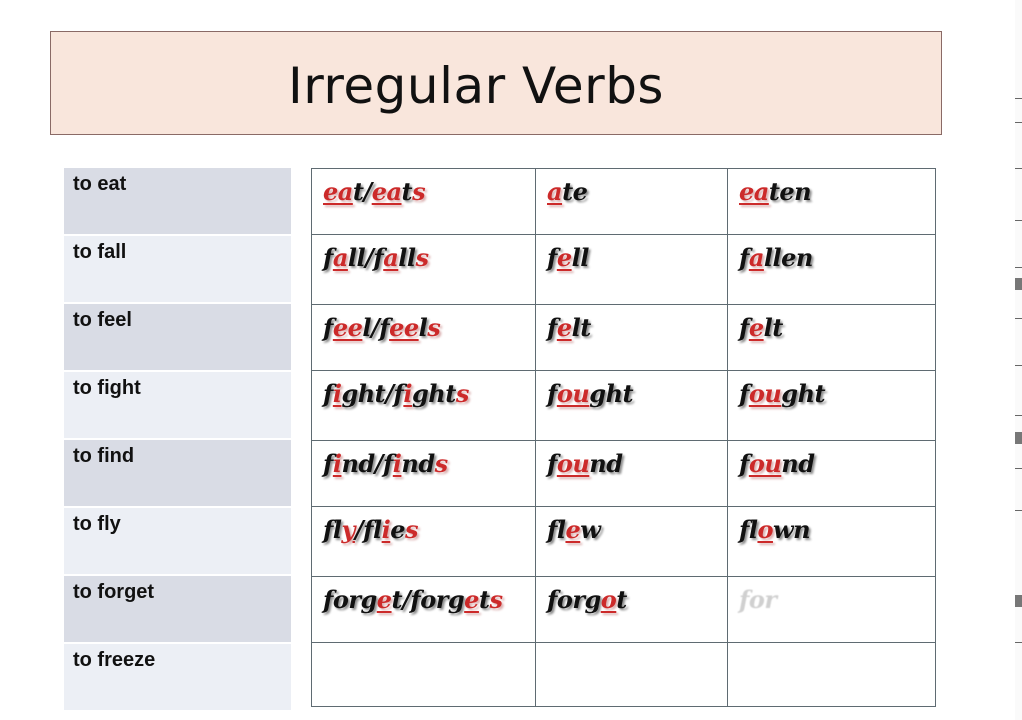  I want to click on infinitive-cell: to fall, so click(177, 269).